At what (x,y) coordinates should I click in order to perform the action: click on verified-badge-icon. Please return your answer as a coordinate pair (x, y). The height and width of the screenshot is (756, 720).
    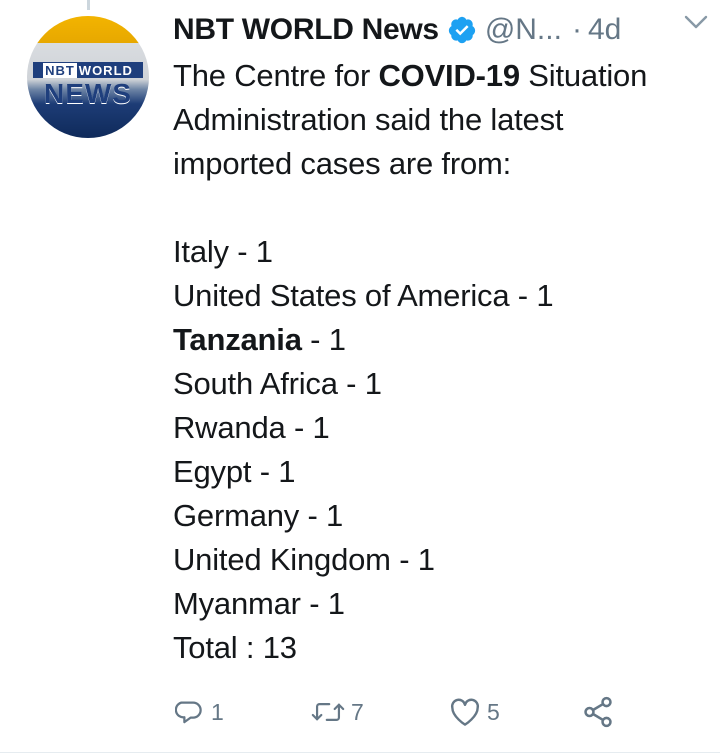
    Looking at the image, I should click on (462, 30).